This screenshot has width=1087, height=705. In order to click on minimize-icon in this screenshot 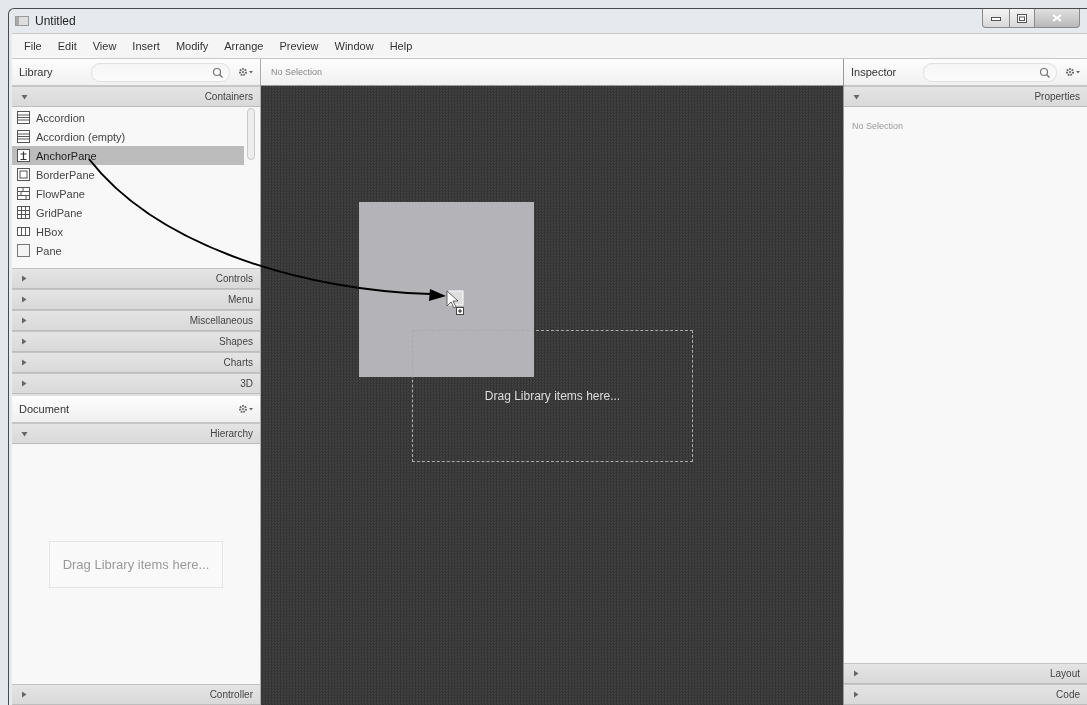, I will do `click(996, 18)`.